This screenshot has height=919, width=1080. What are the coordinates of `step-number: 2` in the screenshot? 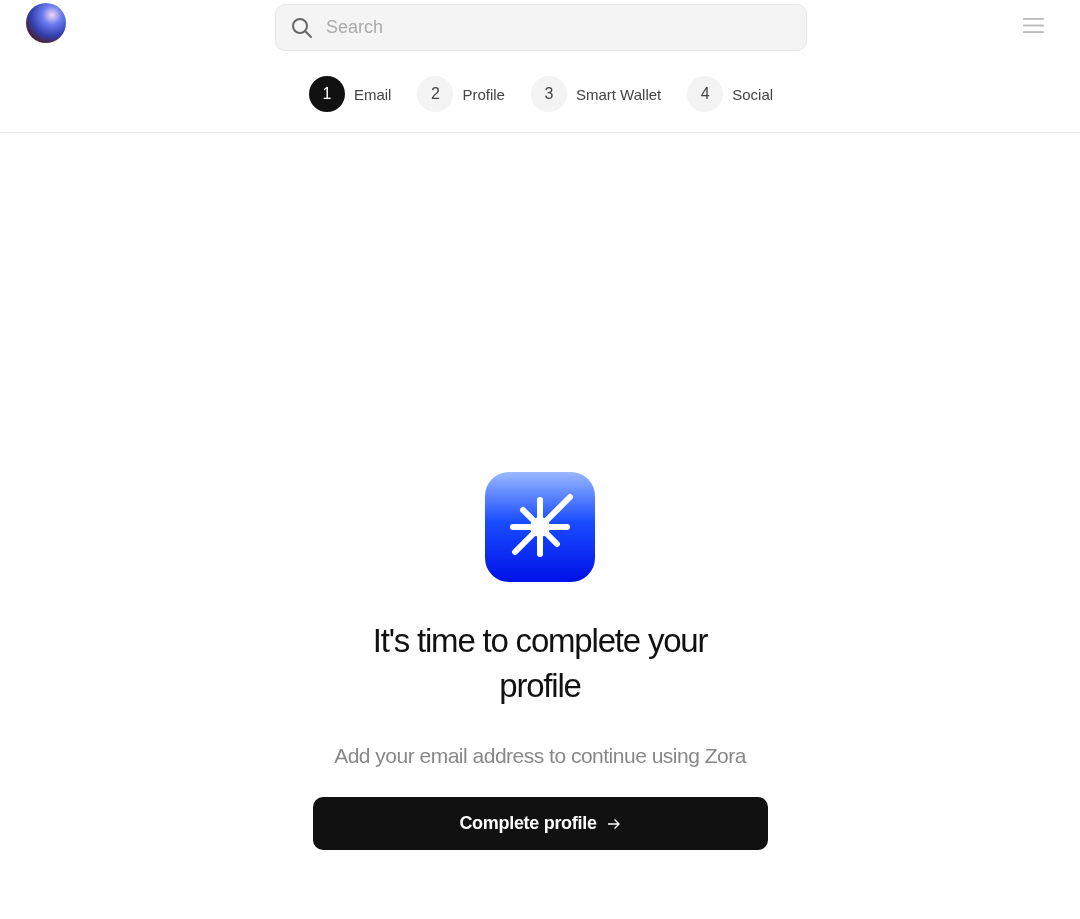 It's located at (435, 94).